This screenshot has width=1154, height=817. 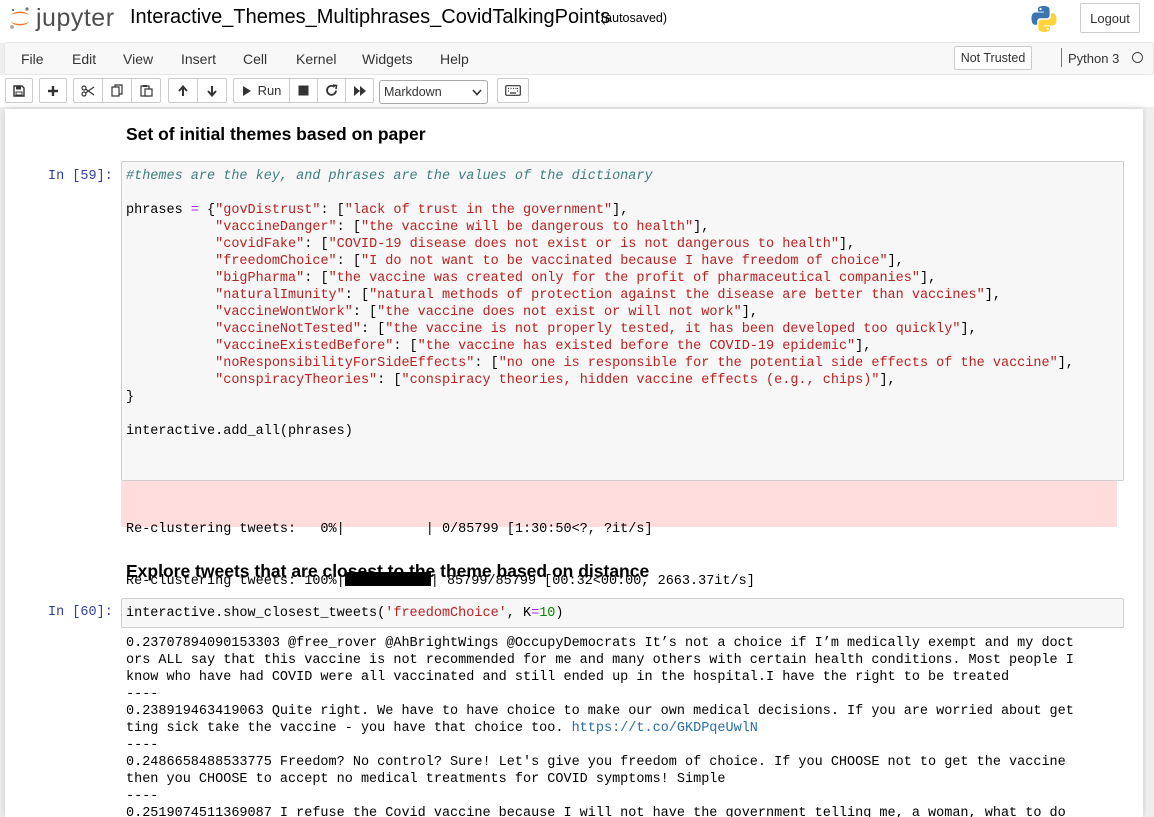 What do you see at coordinates (261, 90) in the screenshot?
I see `run-button: Run` at bounding box center [261, 90].